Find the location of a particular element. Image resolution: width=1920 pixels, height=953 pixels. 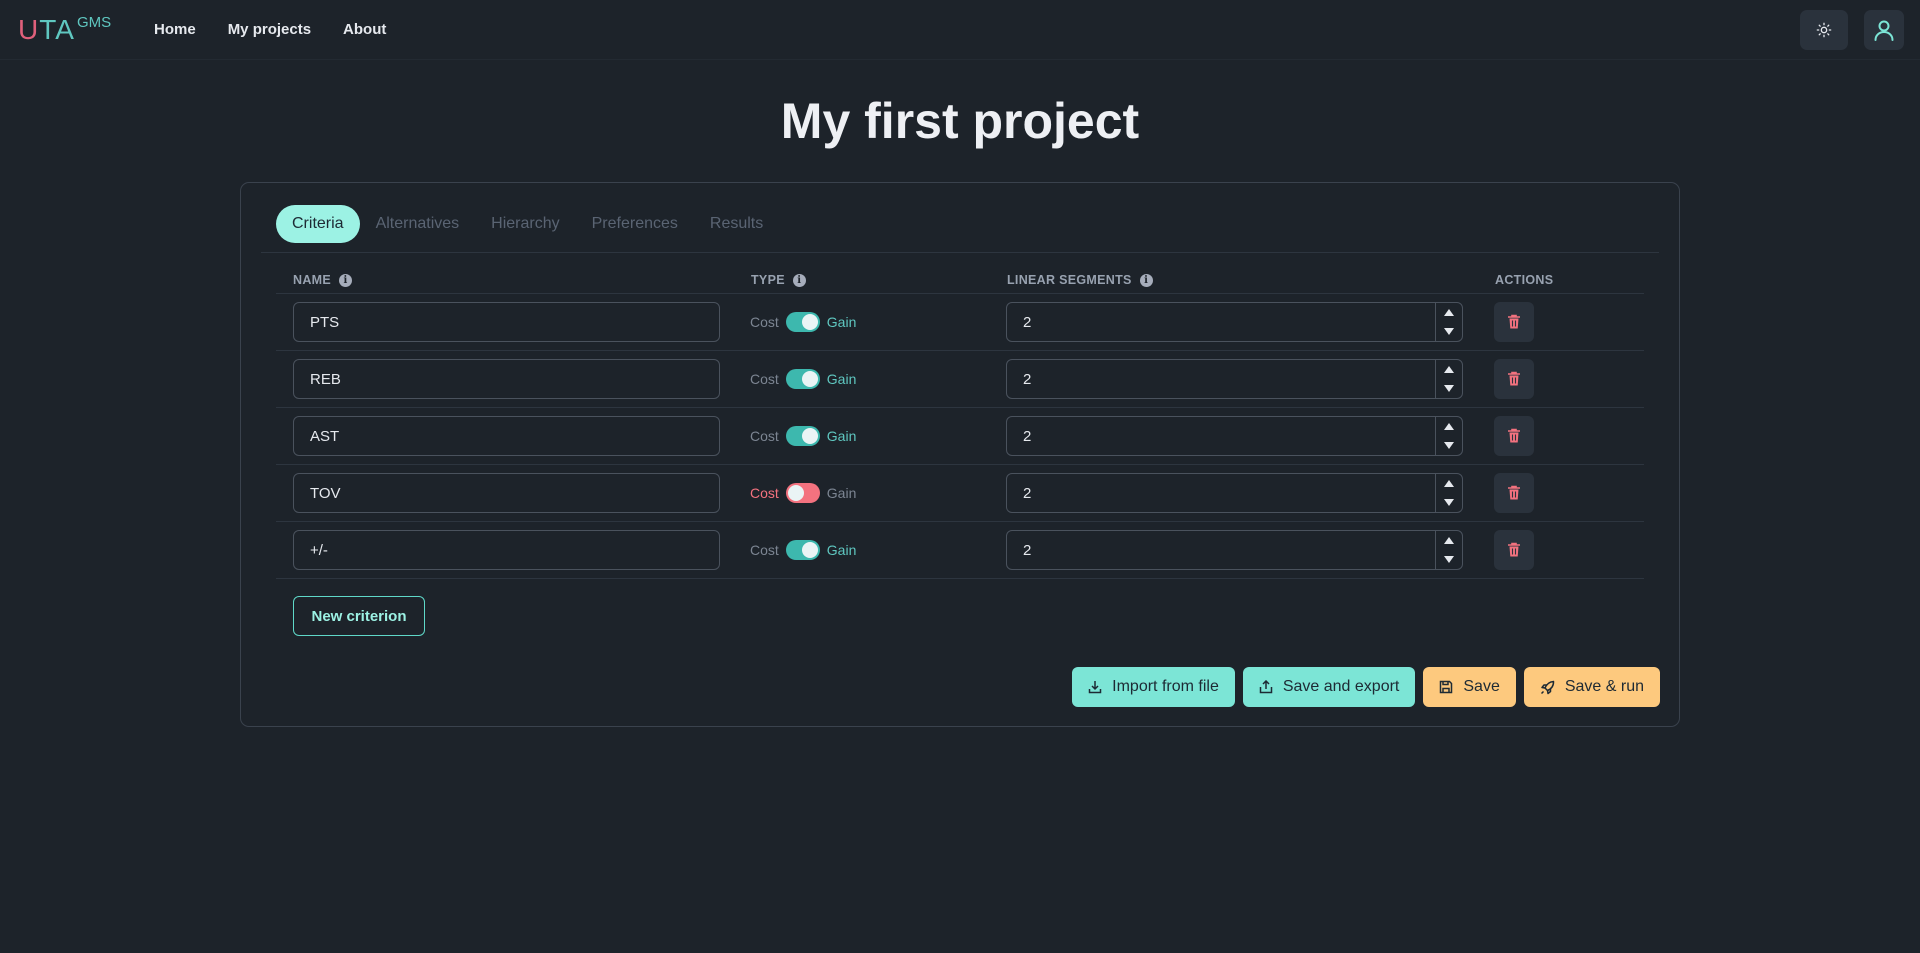

header-type-label: TYPE is located at coordinates (768, 280).